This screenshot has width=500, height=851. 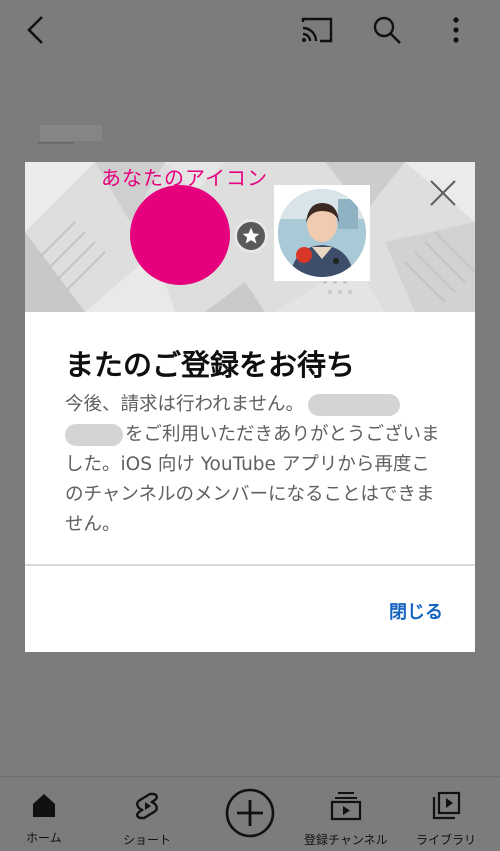 What do you see at coordinates (44, 807) in the screenshot?
I see `home-icon` at bounding box center [44, 807].